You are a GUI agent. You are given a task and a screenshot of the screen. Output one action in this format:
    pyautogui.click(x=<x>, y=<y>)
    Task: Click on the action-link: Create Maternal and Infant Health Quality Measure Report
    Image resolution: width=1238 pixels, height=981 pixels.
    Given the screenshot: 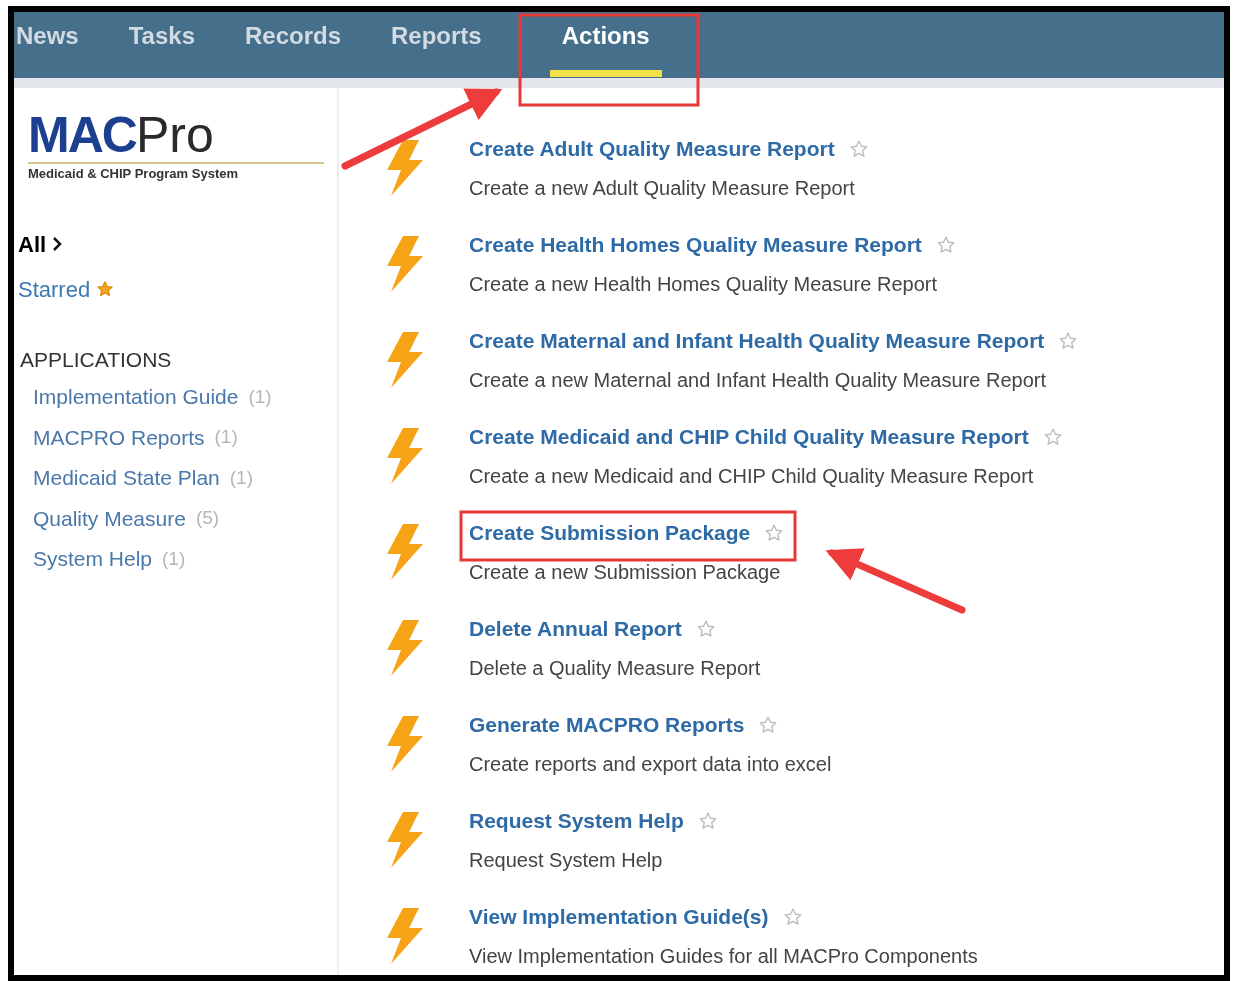 What is the action you would take?
    pyautogui.click(x=757, y=341)
    